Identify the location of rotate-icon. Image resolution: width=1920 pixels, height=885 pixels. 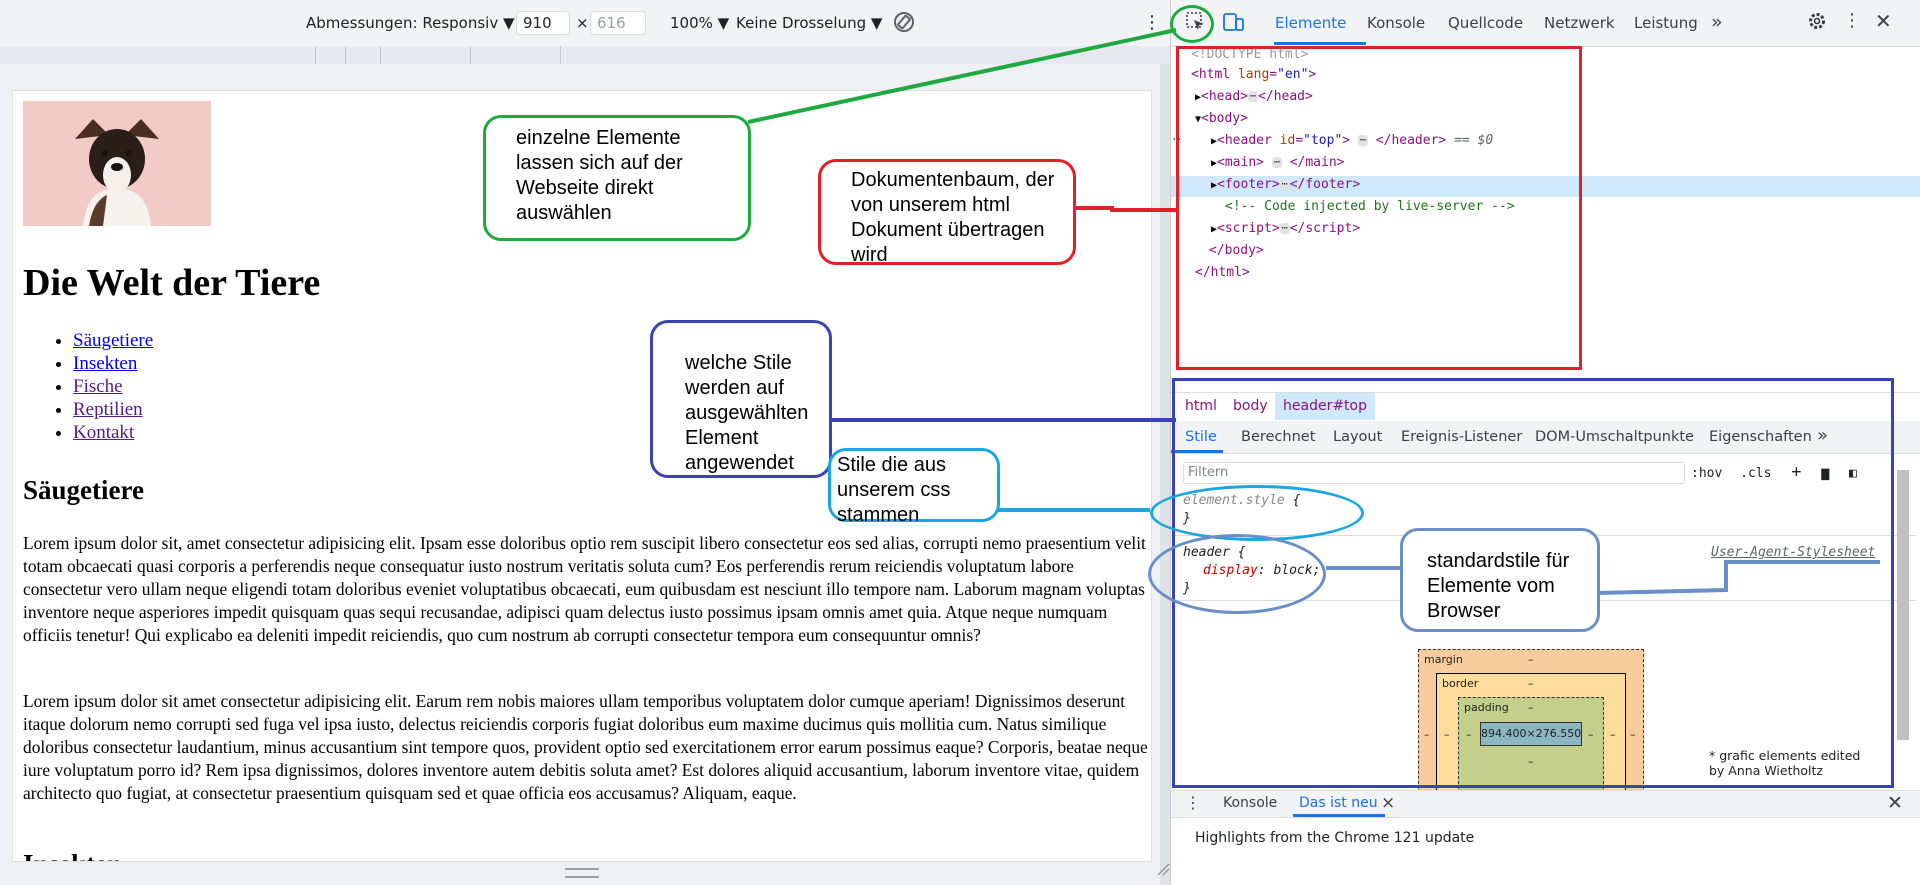
(904, 24).